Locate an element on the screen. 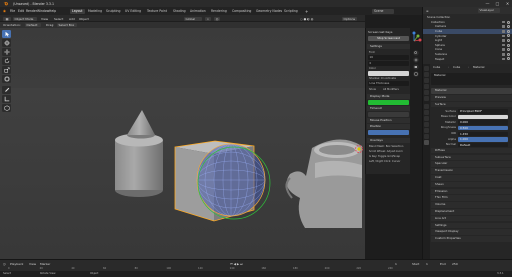  move-tool is located at coordinates (6, 52).